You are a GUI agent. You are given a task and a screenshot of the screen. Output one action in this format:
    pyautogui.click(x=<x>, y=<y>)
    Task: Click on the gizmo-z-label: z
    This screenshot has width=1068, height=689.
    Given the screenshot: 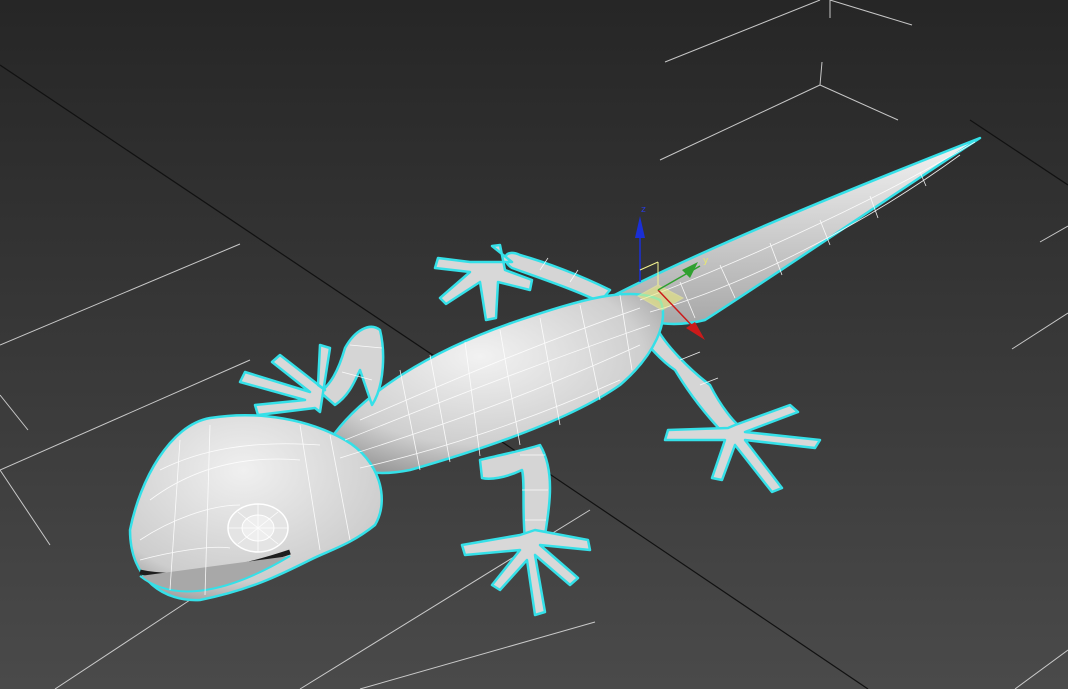 What is the action you would take?
    pyautogui.click(x=643, y=210)
    